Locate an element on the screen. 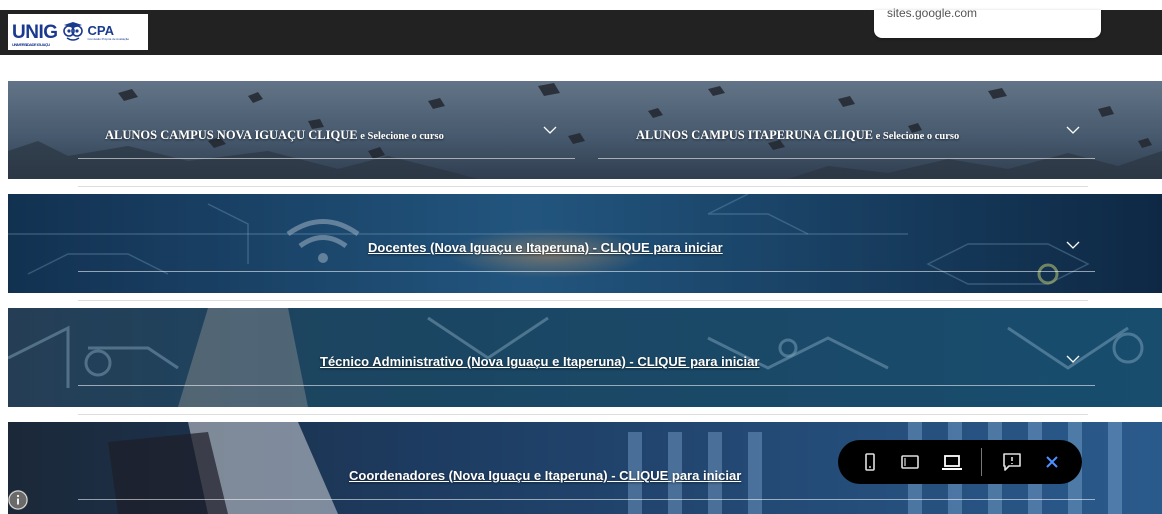 The image size is (1162, 514). cpa-logo-subtitle: Comissão Própria de Avaliação is located at coordinates (108, 38).